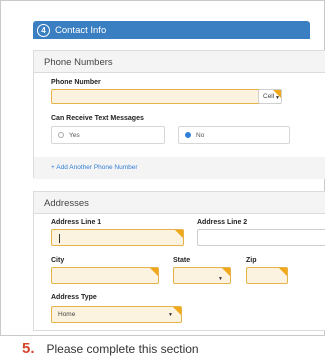  What do you see at coordinates (179, 203) in the screenshot?
I see `address-panel-title: Addresses` at bounding box center [179, 203].